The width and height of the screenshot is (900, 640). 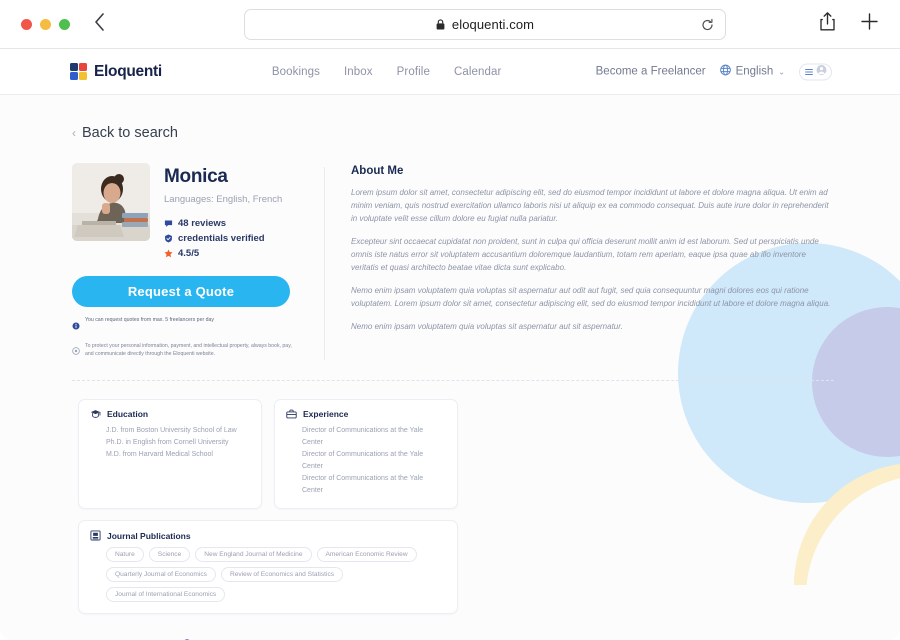 I want to click on back-to-search-link: ‹ Back to search, so click(x=486, y=133).